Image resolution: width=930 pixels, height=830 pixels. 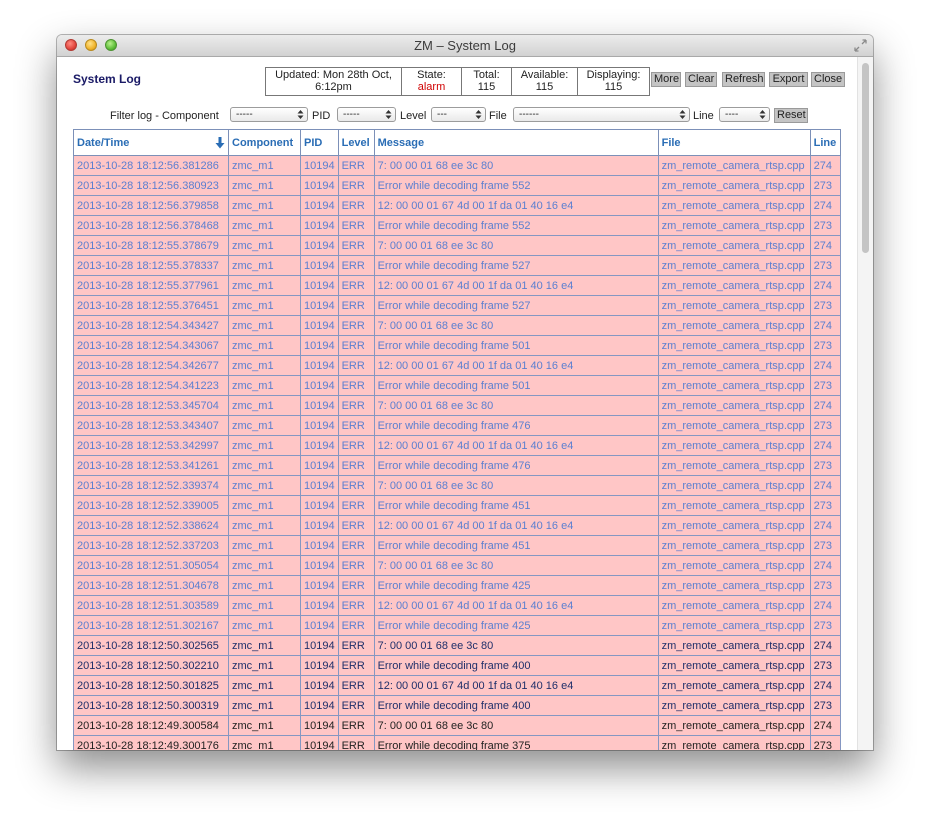 I want to click on cell-message: 12: 00 00 01 67 4d 00 1f da 01 40 16 e4, so click(x=516, y=285).